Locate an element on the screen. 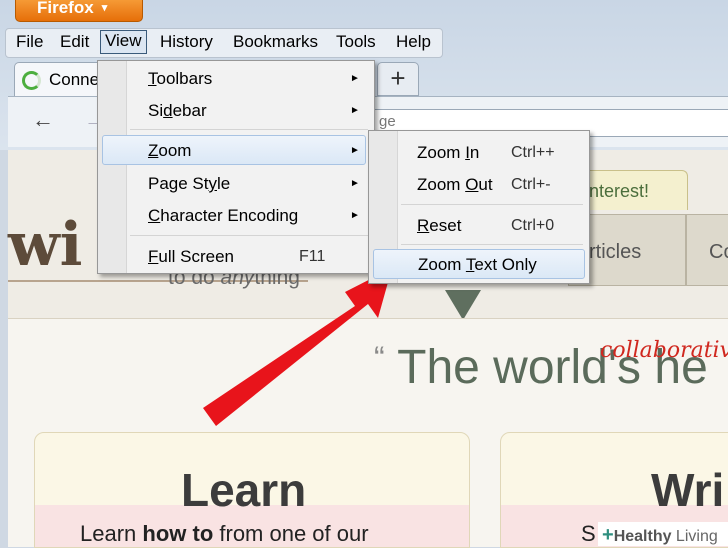 This screenshot has width=728, height=548. menu-item-zoom-out: Zoom Out is located at coordinates (455, 185).